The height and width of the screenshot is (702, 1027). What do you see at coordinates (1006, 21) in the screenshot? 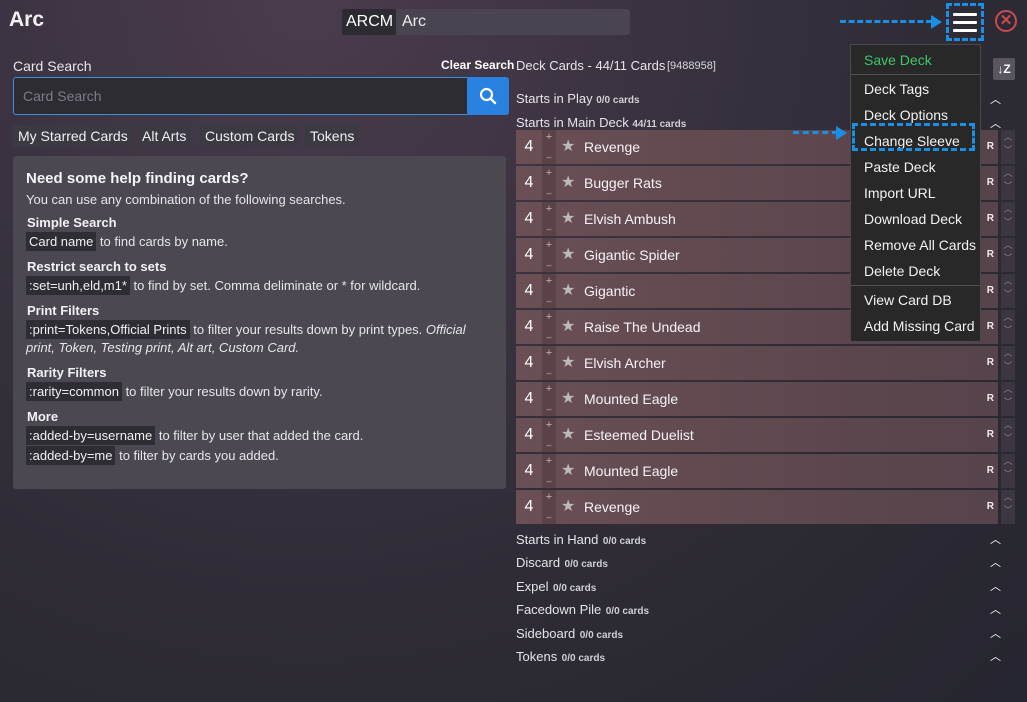
I see `close-icon: ✕` at bounding box center [1006, 21].